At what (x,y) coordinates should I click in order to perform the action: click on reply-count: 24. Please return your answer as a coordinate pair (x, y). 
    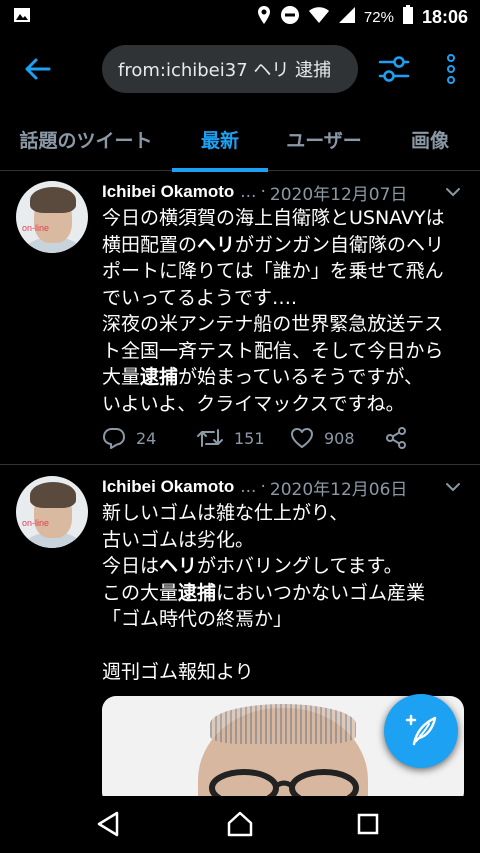
    Looking at the image, I should click on (146, 438).